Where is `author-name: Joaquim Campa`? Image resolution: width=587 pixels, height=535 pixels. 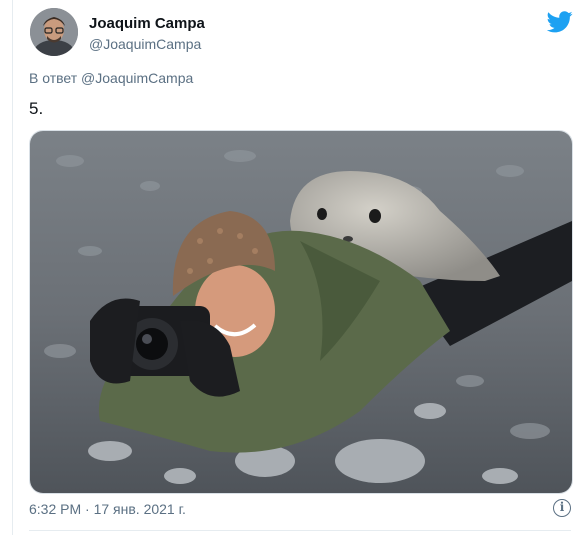 author-name: Joaquim Campa is located at coordinates (147, 23).